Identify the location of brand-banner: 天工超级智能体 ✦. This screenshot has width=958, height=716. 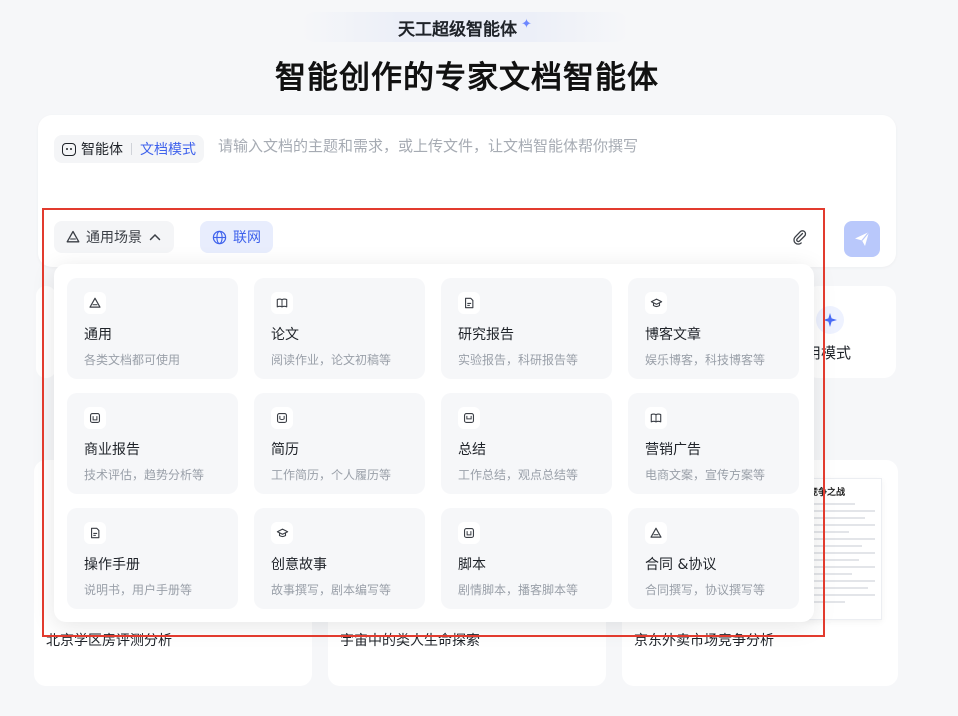
(465, 27).